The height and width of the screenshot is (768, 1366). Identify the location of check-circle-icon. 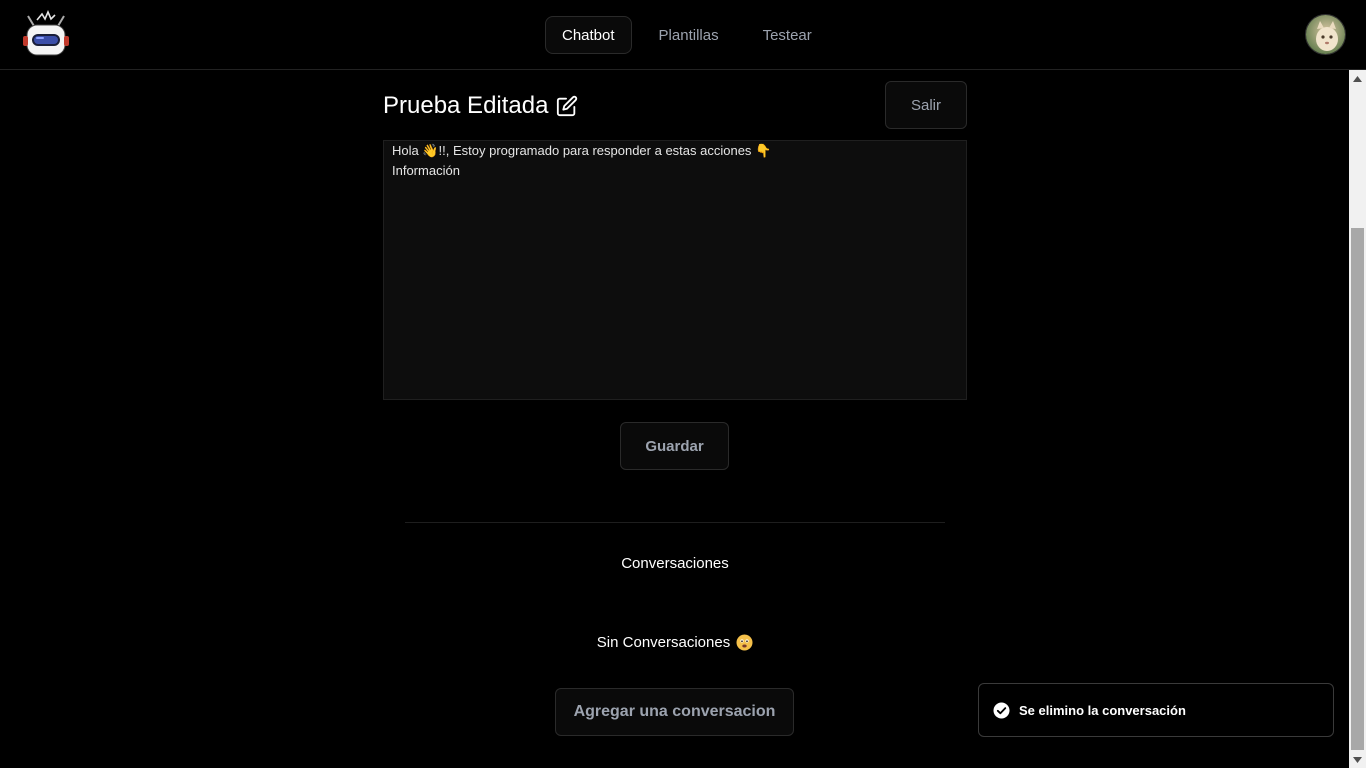
(1001, 710).